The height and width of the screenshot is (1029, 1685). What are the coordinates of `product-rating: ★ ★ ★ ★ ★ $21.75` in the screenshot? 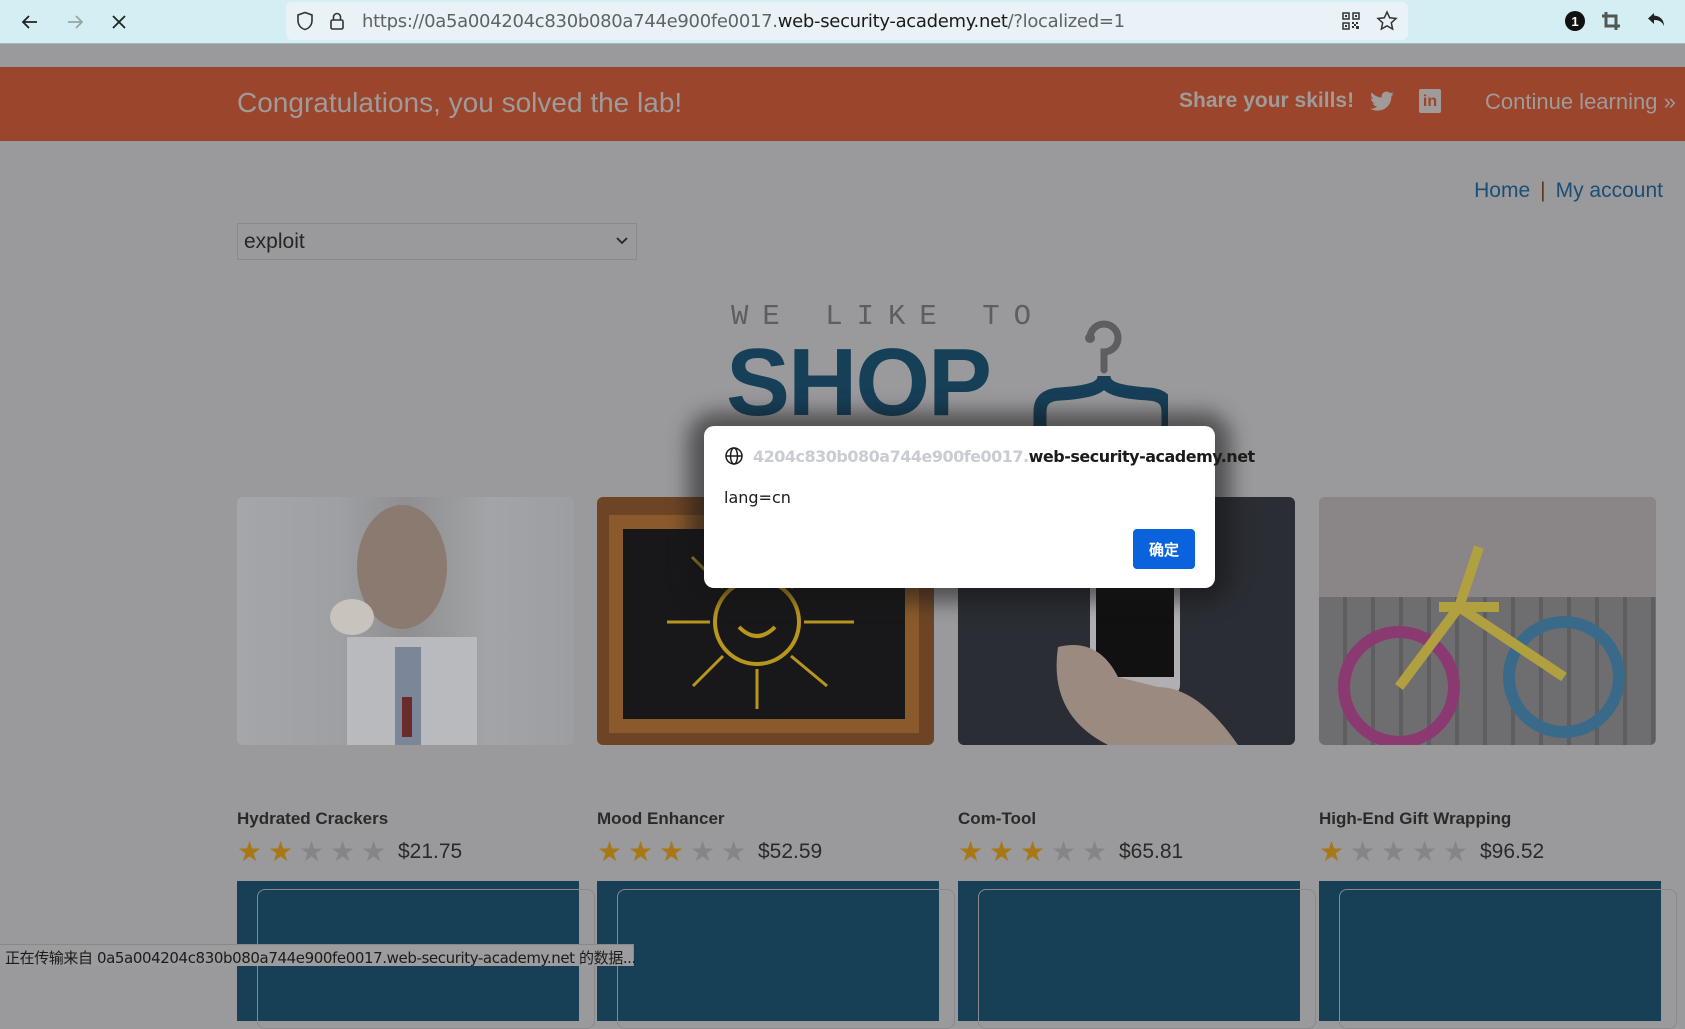 It's located at (349, 852).